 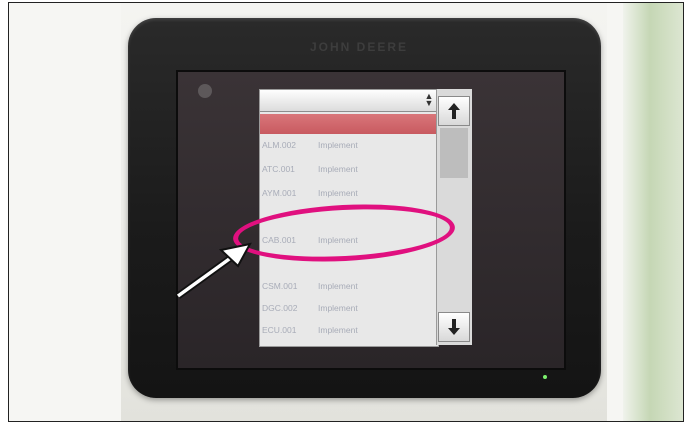 I want to click on callout-arrow-icon, so click(x=213, y=270).